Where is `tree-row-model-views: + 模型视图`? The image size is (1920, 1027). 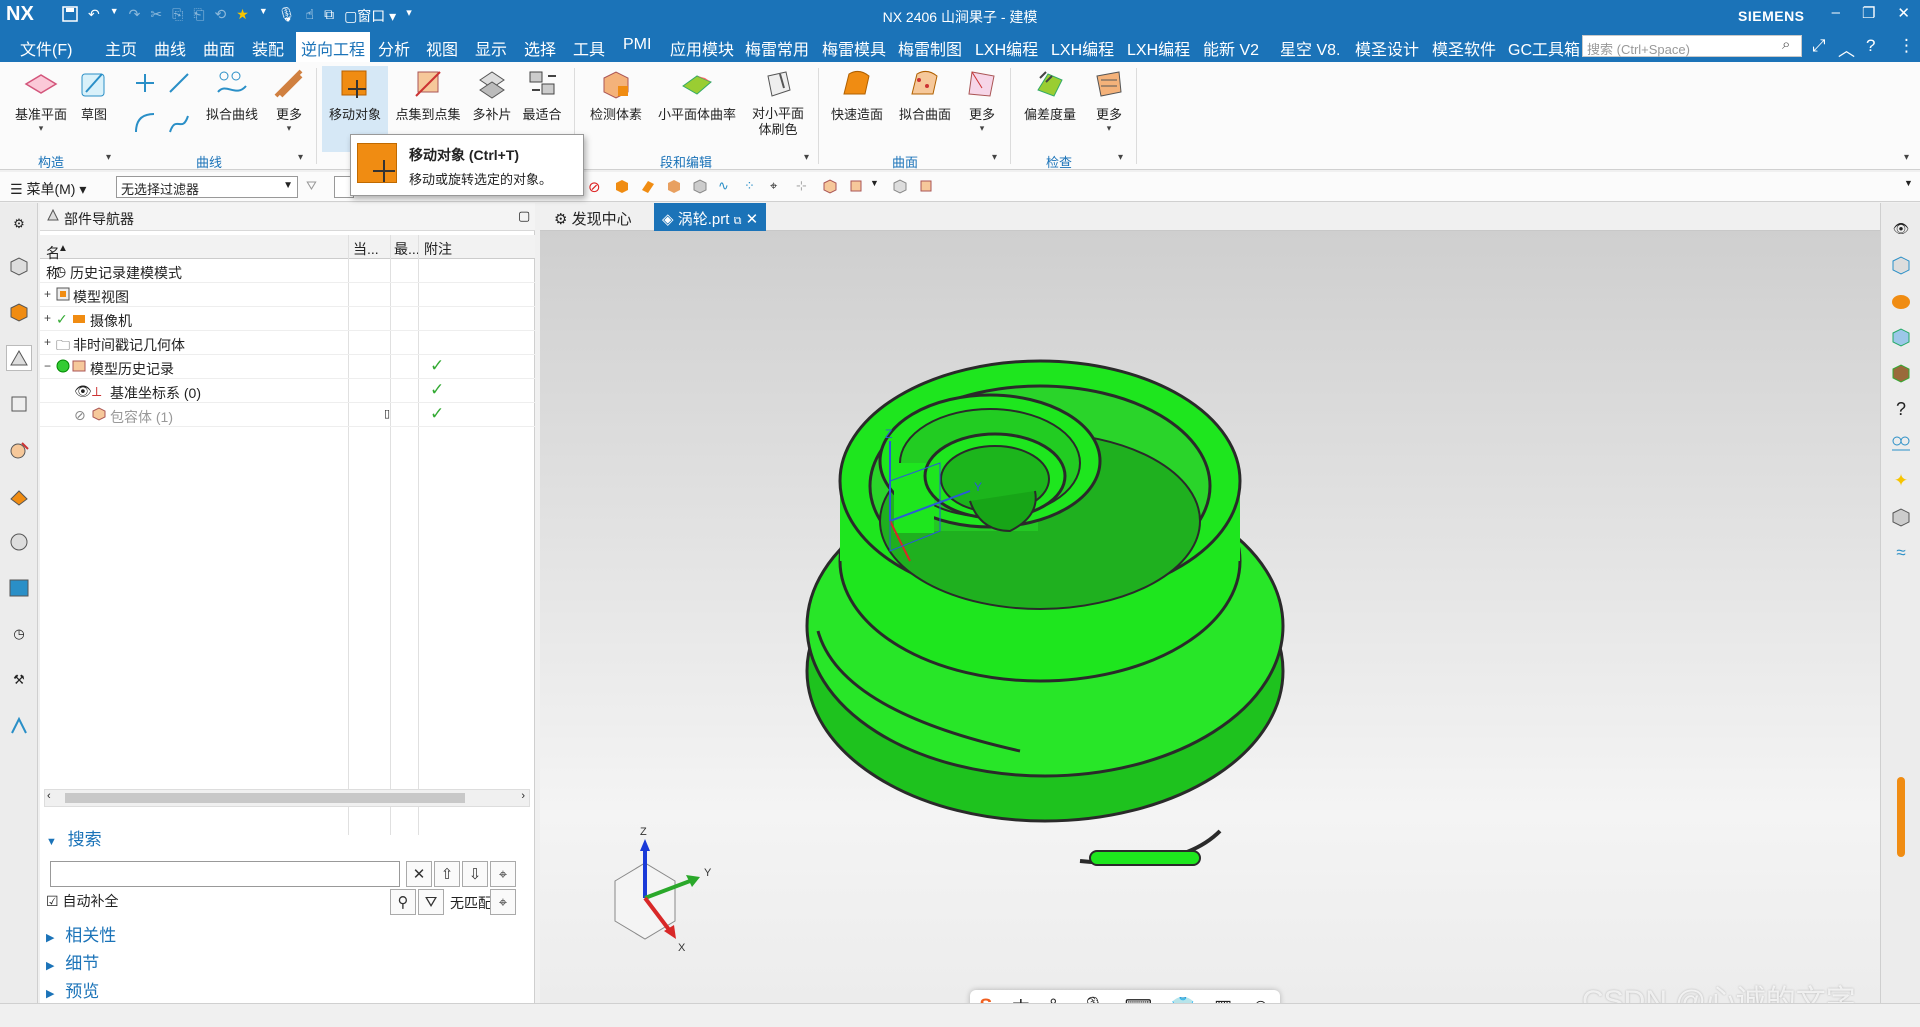
tree-row-model-views: + 模型视图 is located at coordinates (287, 295).